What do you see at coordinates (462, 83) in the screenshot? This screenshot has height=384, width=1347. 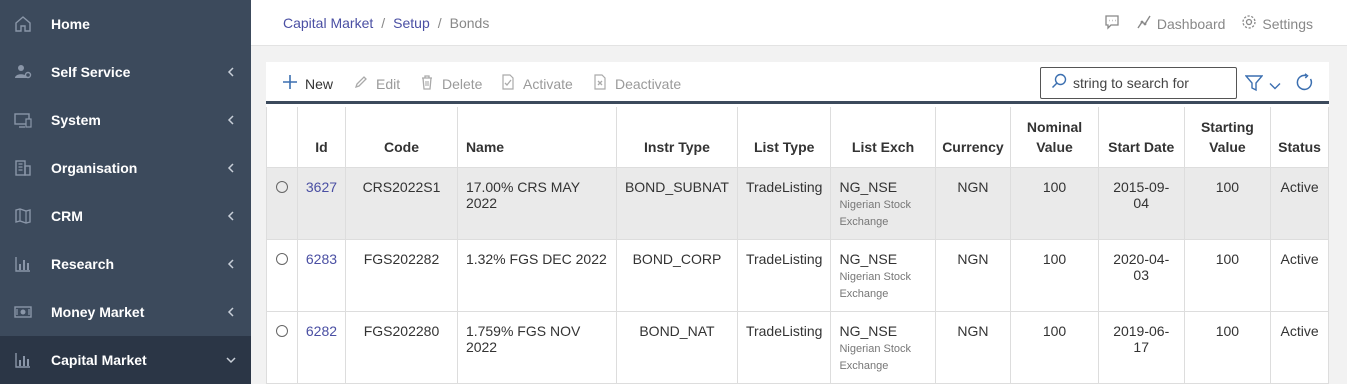 I see `delete-label: Delete` at bounding box center [462, 83].